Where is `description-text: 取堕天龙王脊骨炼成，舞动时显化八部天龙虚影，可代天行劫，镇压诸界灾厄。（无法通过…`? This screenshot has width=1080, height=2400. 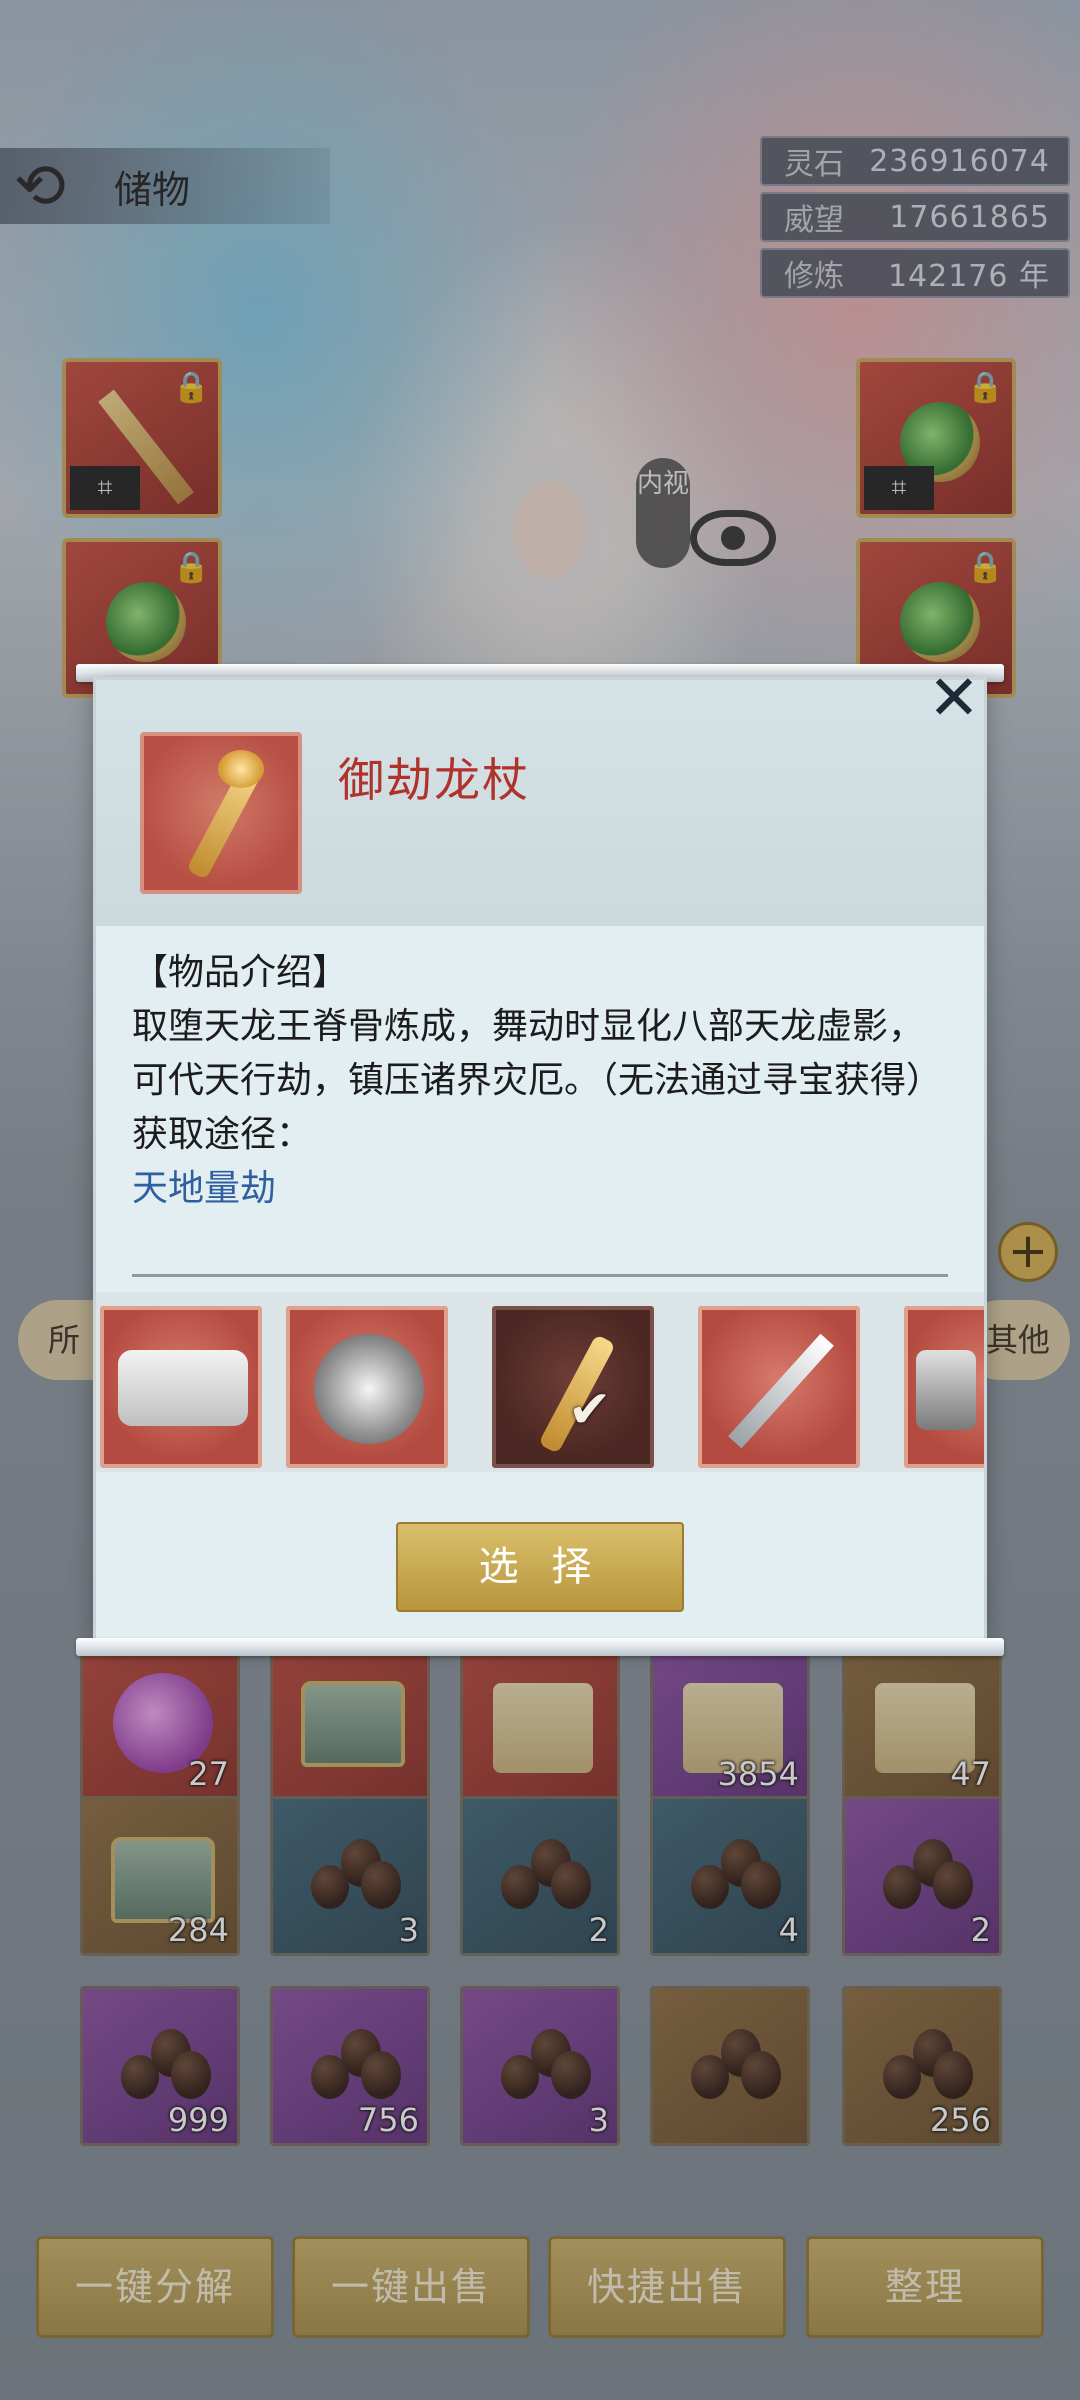
description-text: 取堕天龙王脊骨炼成，舞动时显化八部天龙虚影，可代天行劫，镇压诸界灾厄。（无法通过… is located at coordinates (537, 1053).